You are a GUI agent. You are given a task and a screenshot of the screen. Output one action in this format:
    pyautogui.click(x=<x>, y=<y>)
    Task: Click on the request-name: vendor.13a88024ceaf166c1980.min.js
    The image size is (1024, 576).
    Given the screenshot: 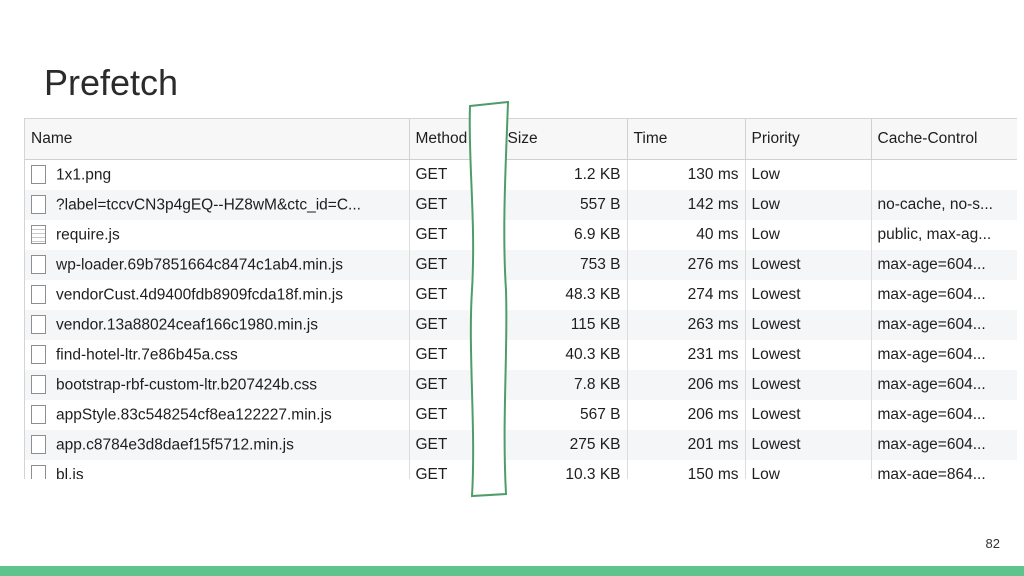 What is the action you would take?
    pyautogui.click(x=187, y=324)
    